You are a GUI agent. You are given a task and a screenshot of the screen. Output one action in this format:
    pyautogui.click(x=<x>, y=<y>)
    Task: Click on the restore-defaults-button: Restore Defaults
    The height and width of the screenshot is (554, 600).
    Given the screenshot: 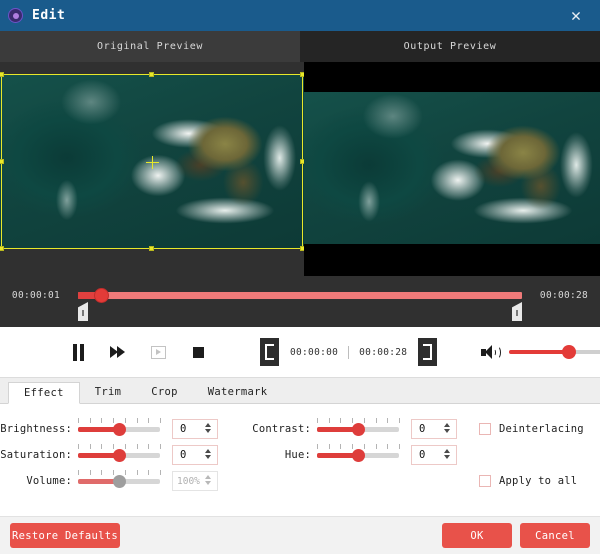 What is the action you would take?
    pyautogui.click(x=65, y=535)
    